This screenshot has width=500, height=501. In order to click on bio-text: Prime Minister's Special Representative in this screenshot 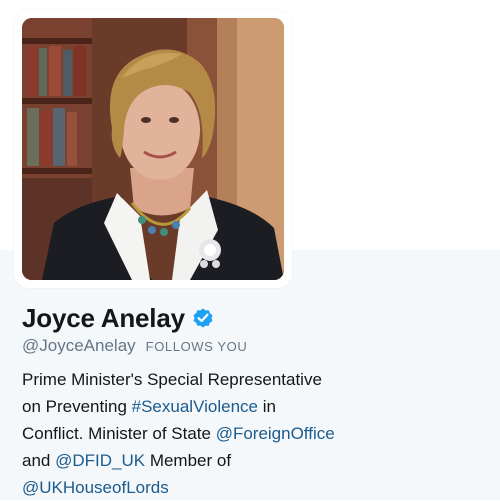, I will do `click(172, 379)`.